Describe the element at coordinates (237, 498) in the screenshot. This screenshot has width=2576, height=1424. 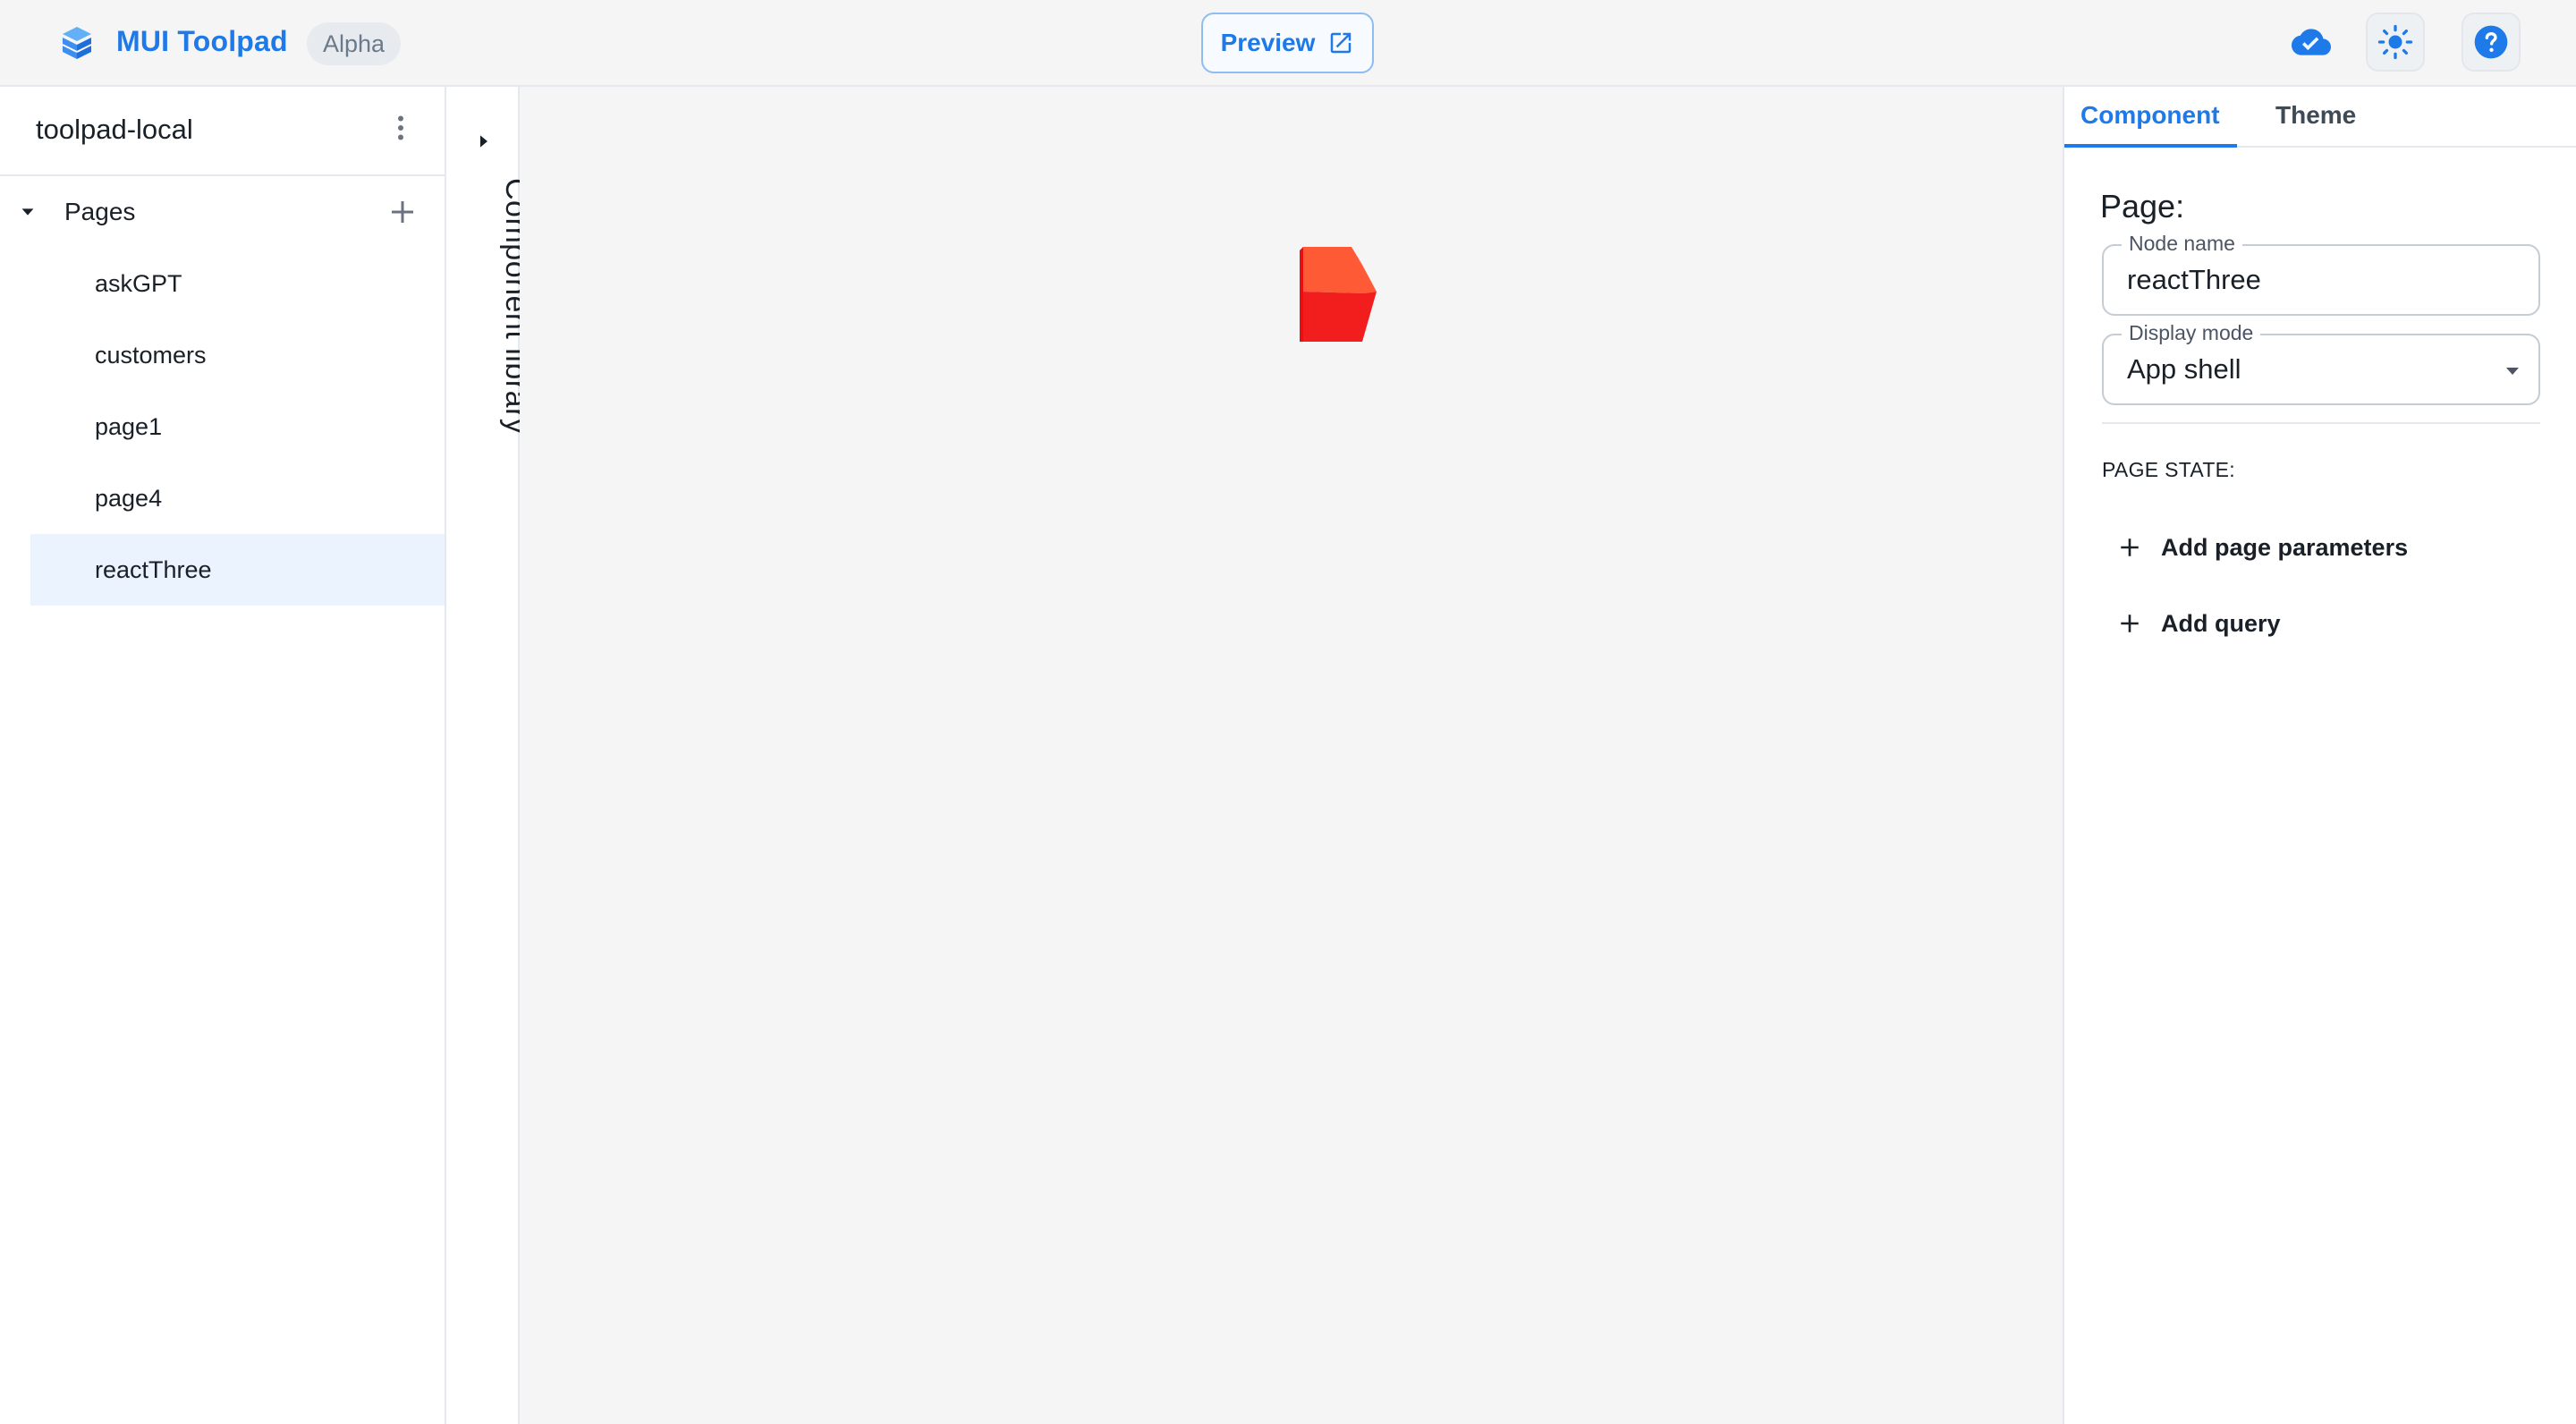
I see `page-item-page4: page4` at that location.